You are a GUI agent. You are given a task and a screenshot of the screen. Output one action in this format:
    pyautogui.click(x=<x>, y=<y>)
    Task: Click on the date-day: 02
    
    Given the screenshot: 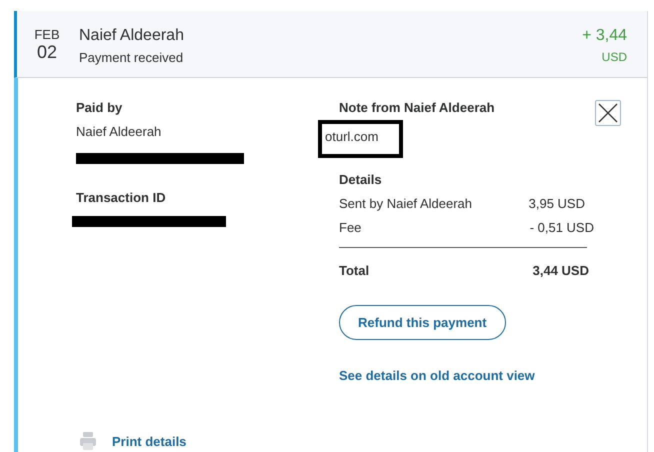 What is the action you would take?
    pyautogui.click(x=47, y=52)
    